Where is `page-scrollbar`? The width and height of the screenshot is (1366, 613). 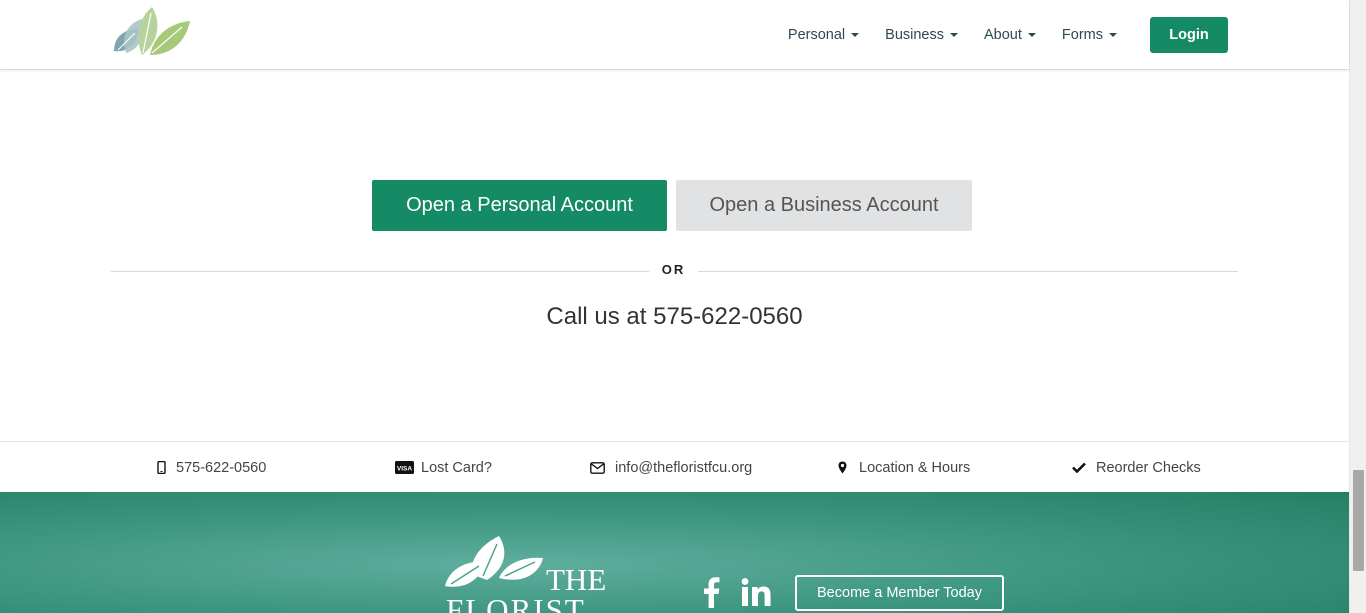 page-scrollbar is located at coordinates (1357, 306).